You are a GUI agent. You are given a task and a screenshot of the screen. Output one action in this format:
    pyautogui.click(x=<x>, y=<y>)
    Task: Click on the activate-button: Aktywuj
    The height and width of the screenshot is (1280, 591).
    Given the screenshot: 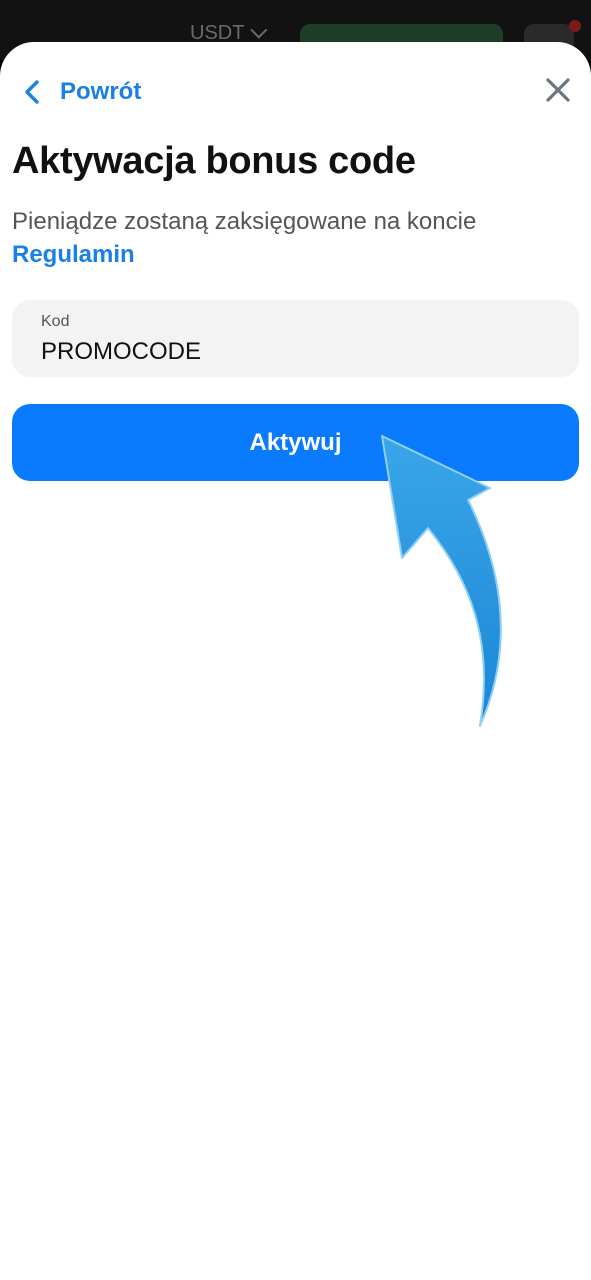 What is the action you would take?
    pyautogui.click(x=295, y=442)
    